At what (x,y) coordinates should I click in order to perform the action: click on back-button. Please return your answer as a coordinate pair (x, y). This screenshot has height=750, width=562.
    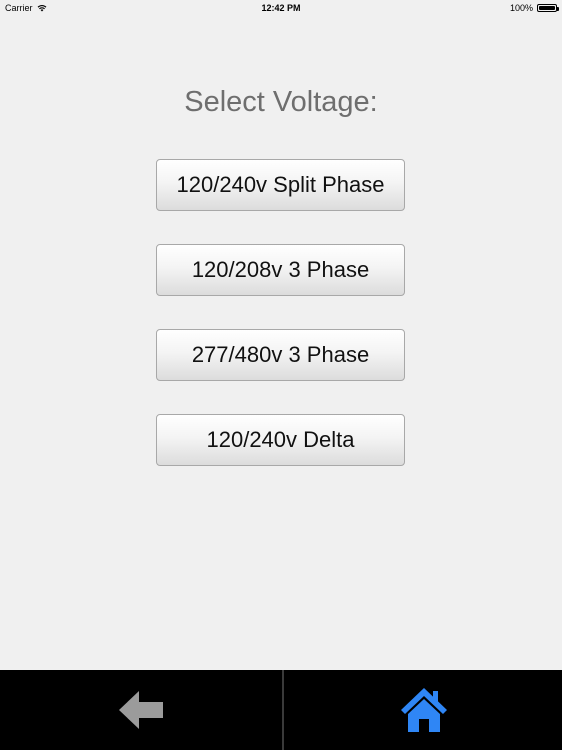
    Looking at the image, I should click on (140, 710).